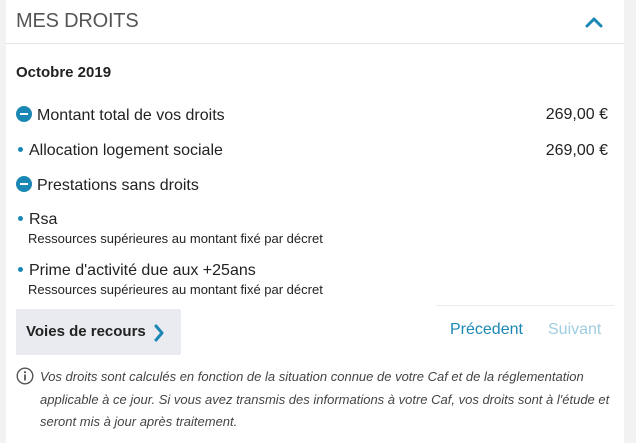 This screenshot has width=636, height=443. Describe the element at coordinates (43, 219) in the screenshot. I see `benefit-label: Rsa` at that location.